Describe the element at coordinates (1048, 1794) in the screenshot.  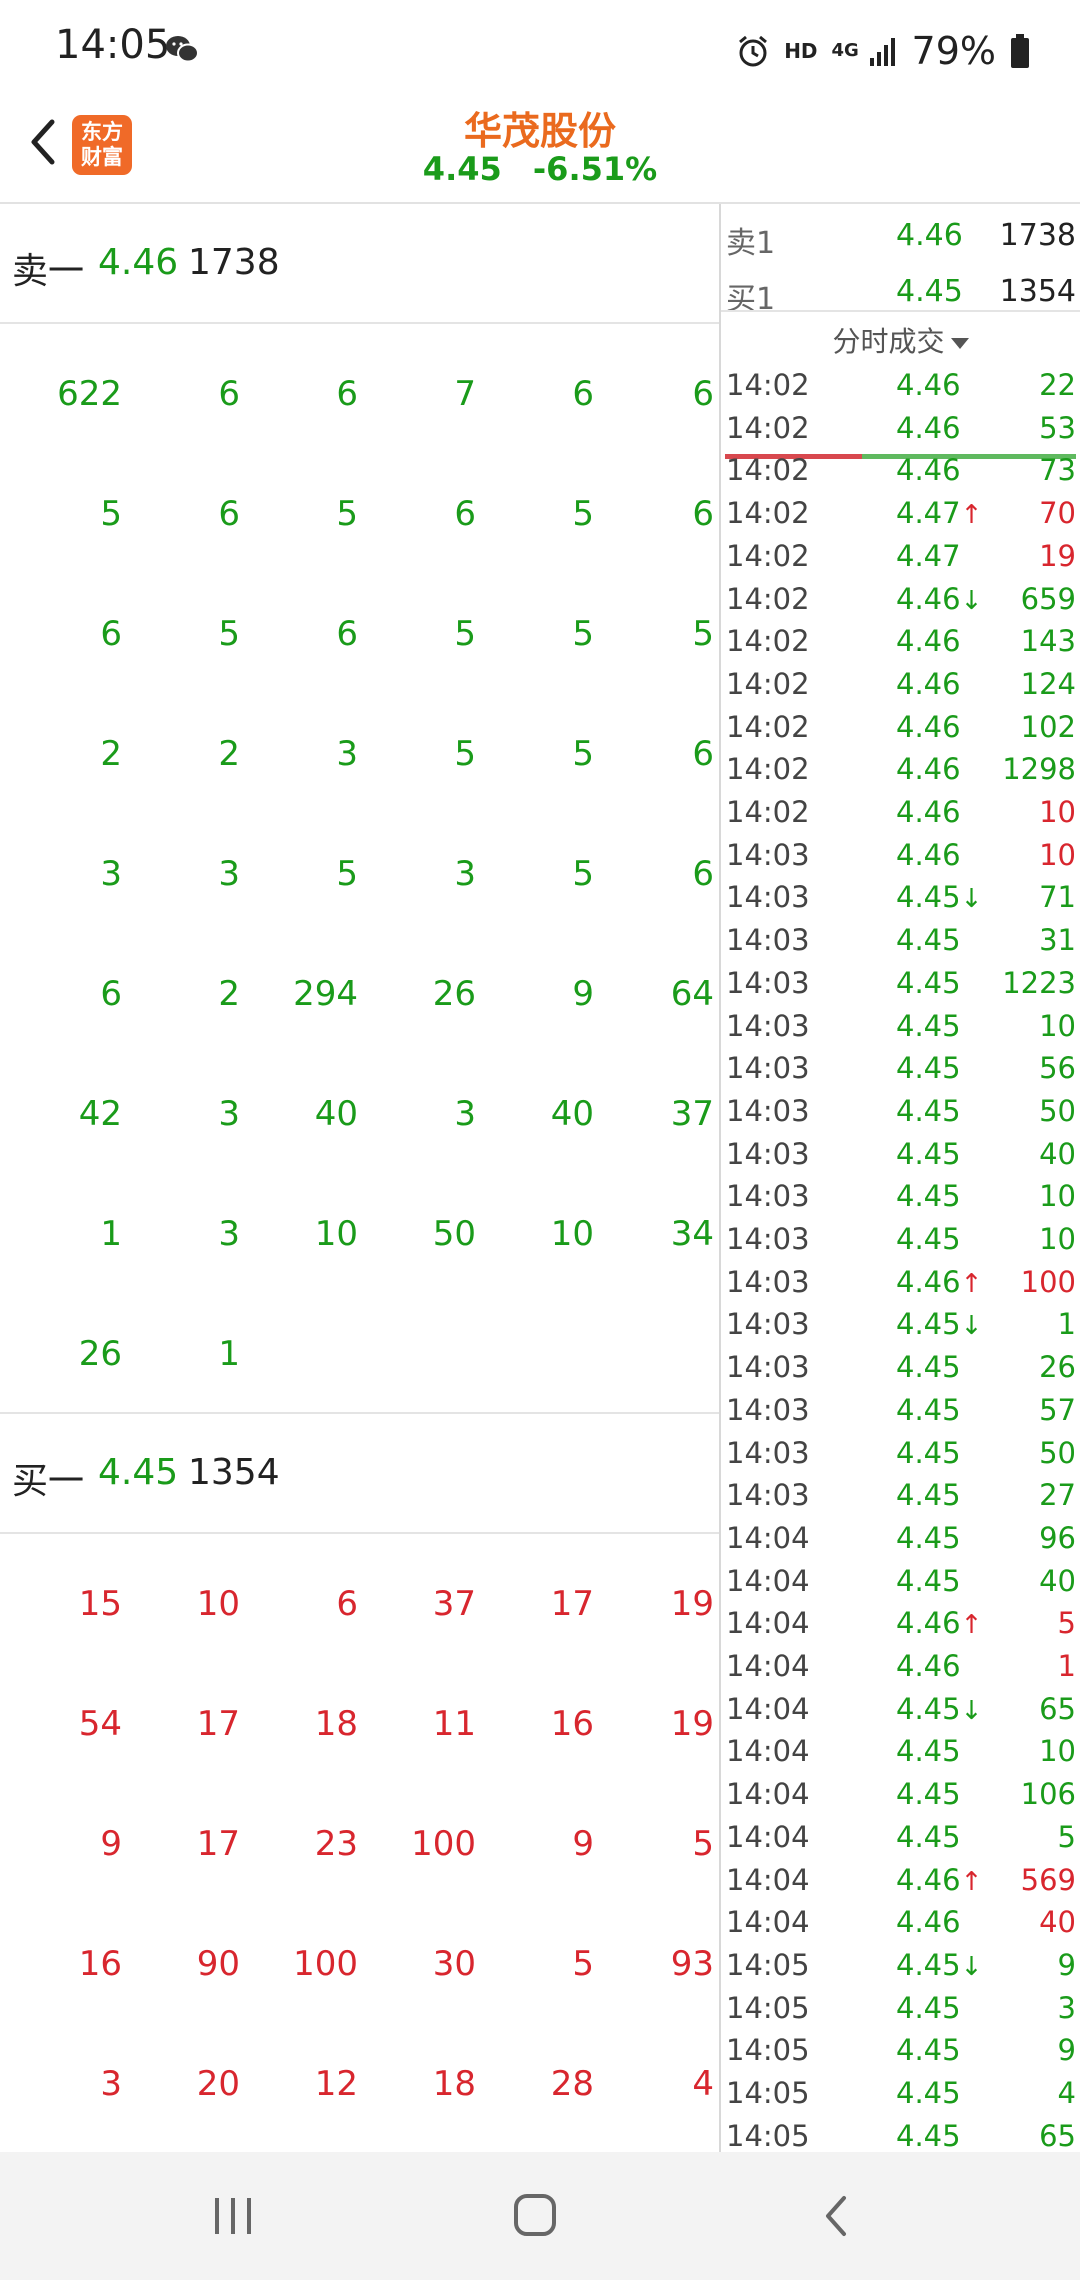
I see `tick-volume: 106` at that location.